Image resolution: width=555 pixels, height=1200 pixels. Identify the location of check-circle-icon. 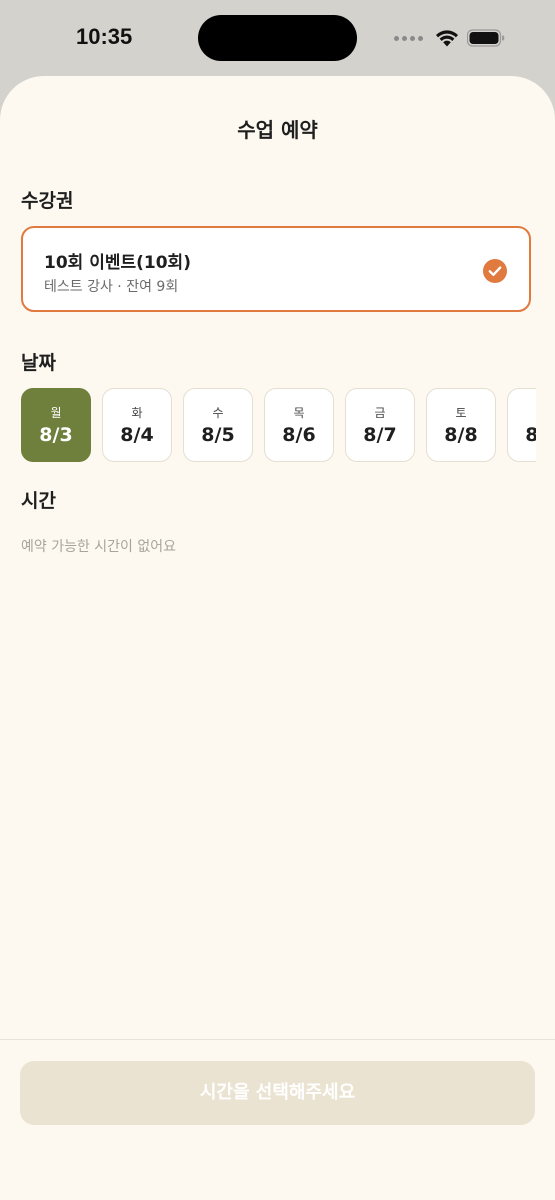
(495, 271).